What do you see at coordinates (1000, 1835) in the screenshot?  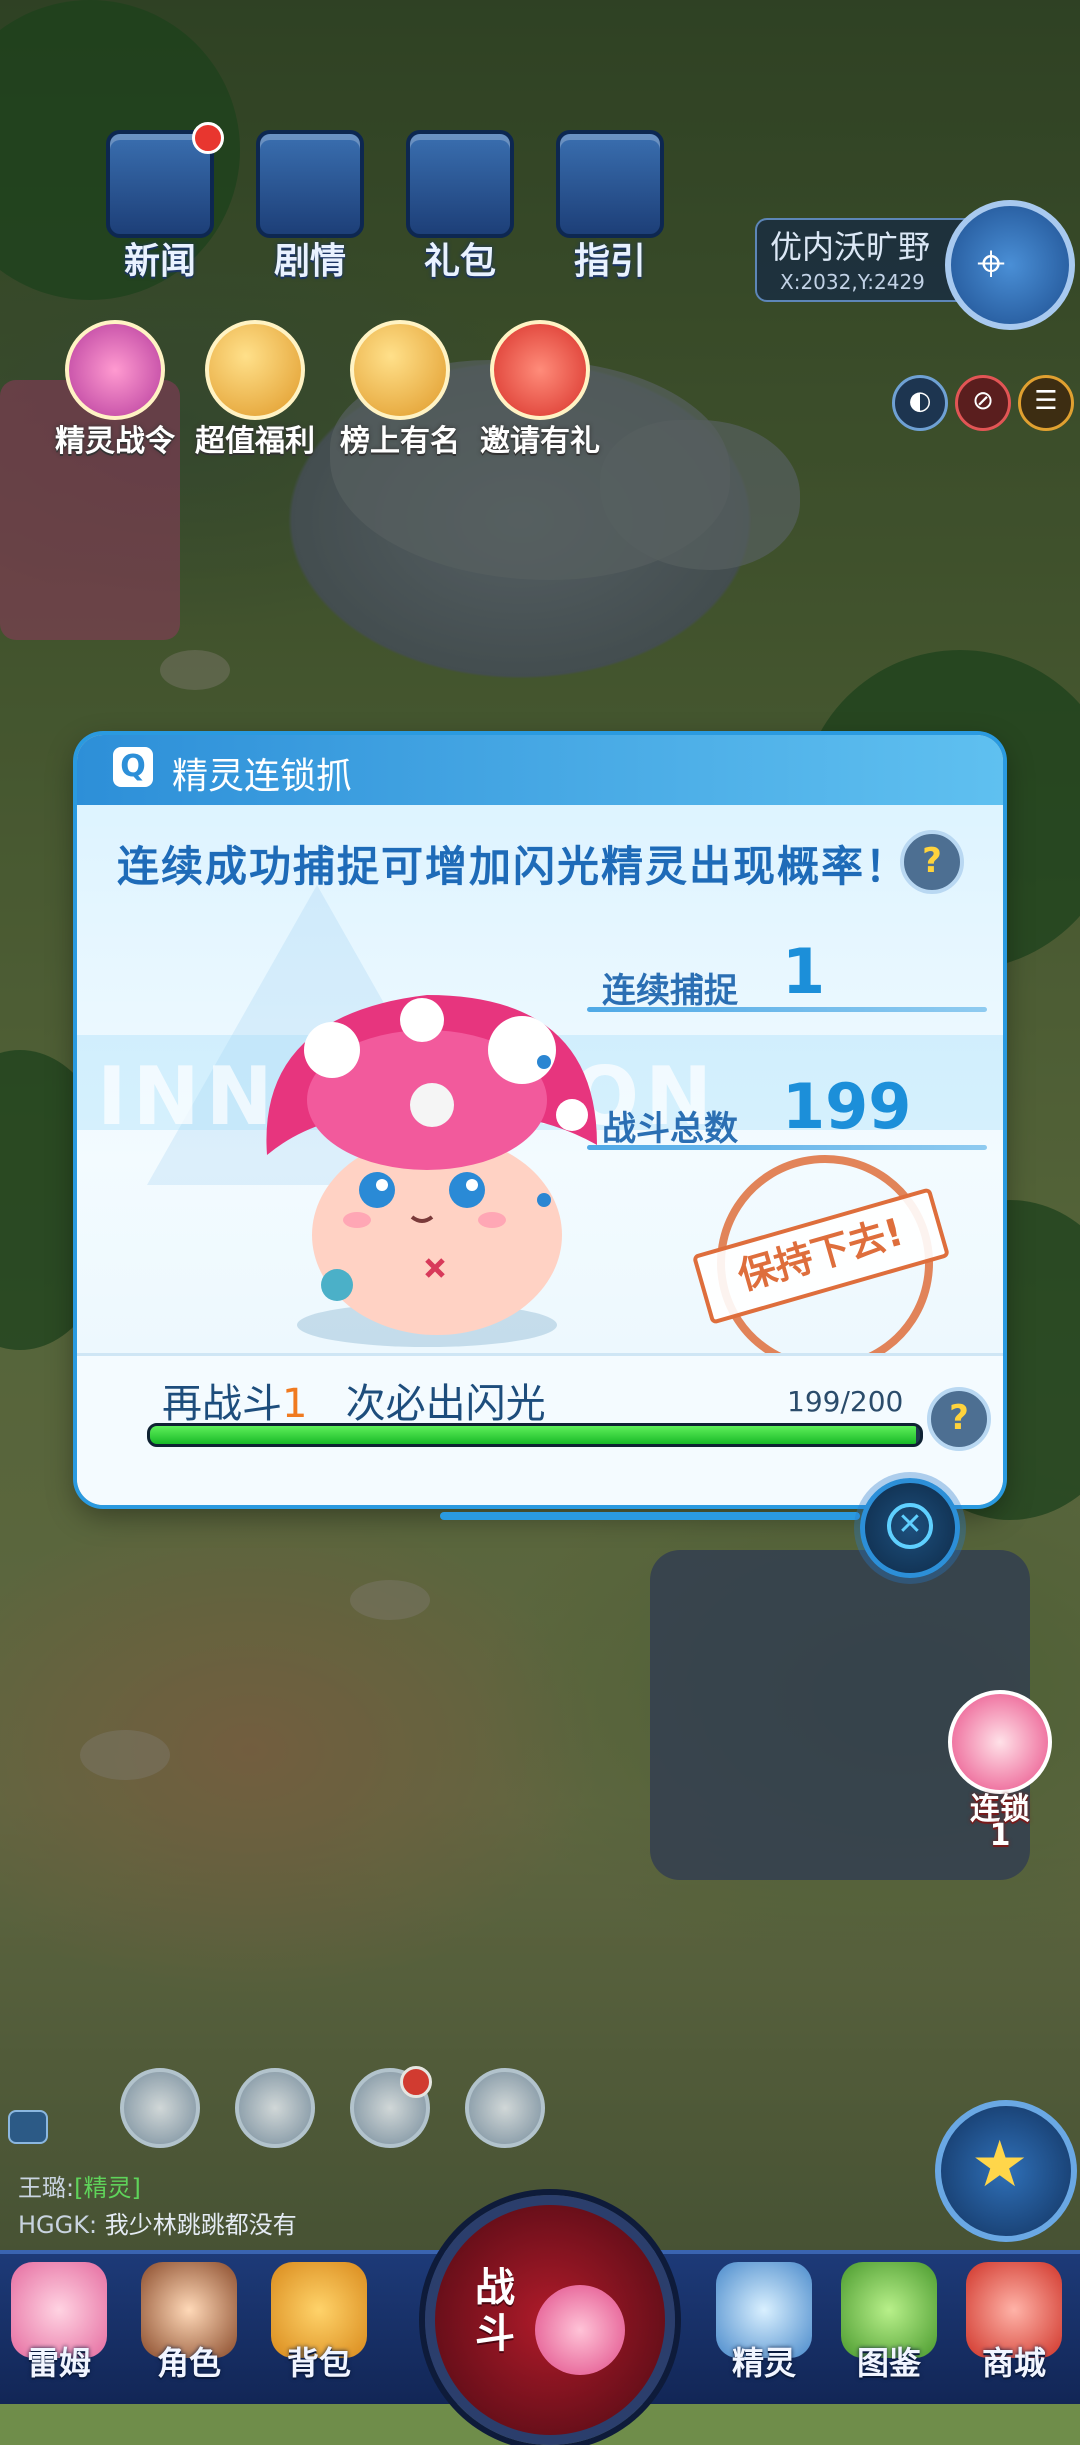 I see `streak-value: 1` at bounding box center [1000, 1835].